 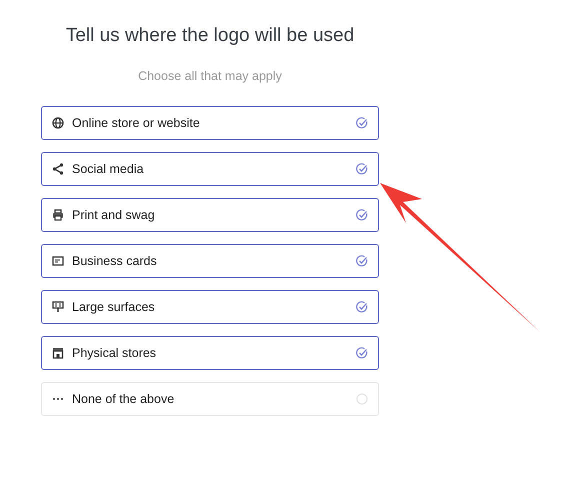 I want to click on option-card: Social media, so click(x=210, y=169).